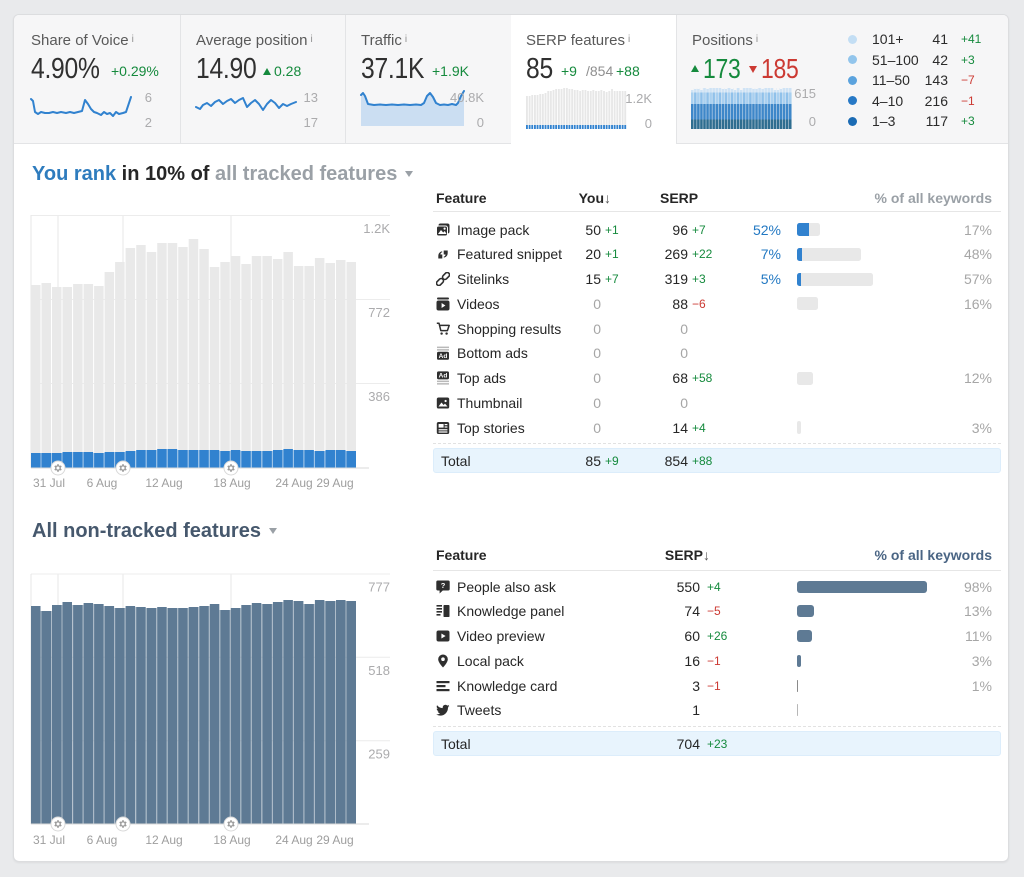 The height and width of the screenshot is (877, 1024). I want to click on svg-text: 386, so click(379, 396).